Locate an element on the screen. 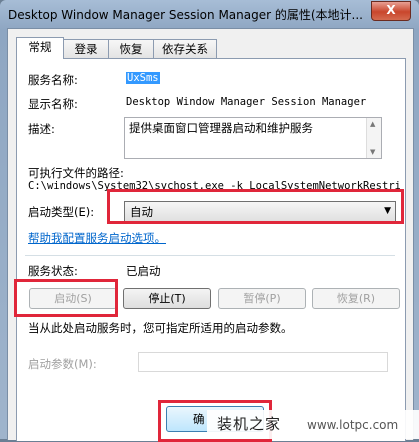  service-name-value: UxSms is located at coordinates (143, 78).